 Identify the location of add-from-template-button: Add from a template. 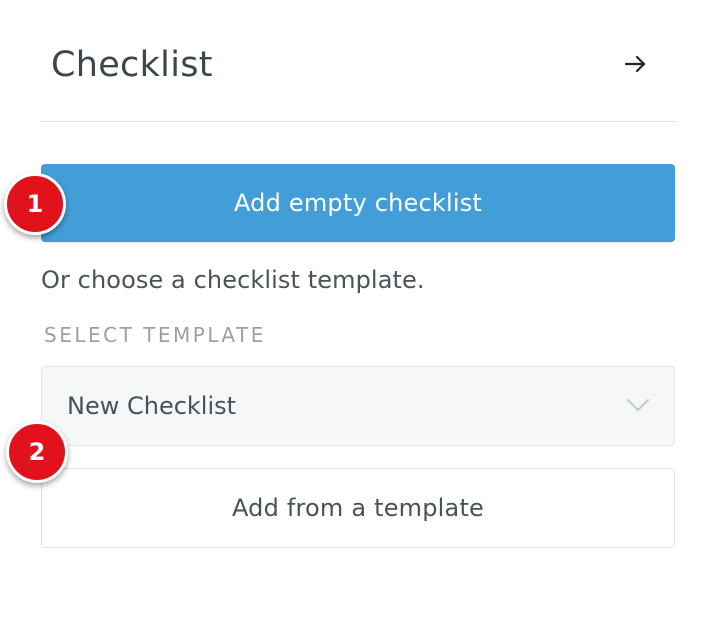
(358, 508).